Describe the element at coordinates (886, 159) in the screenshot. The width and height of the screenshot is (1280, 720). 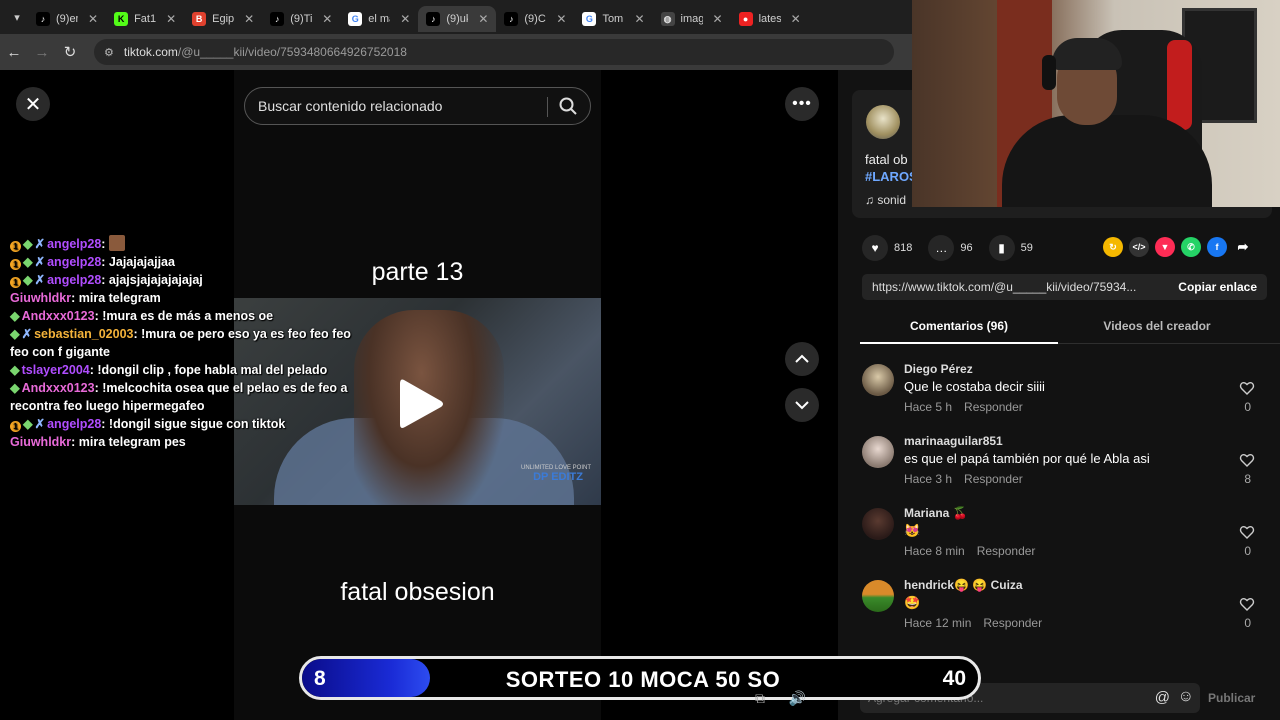
I see `description-text: fatal ob` at that location.